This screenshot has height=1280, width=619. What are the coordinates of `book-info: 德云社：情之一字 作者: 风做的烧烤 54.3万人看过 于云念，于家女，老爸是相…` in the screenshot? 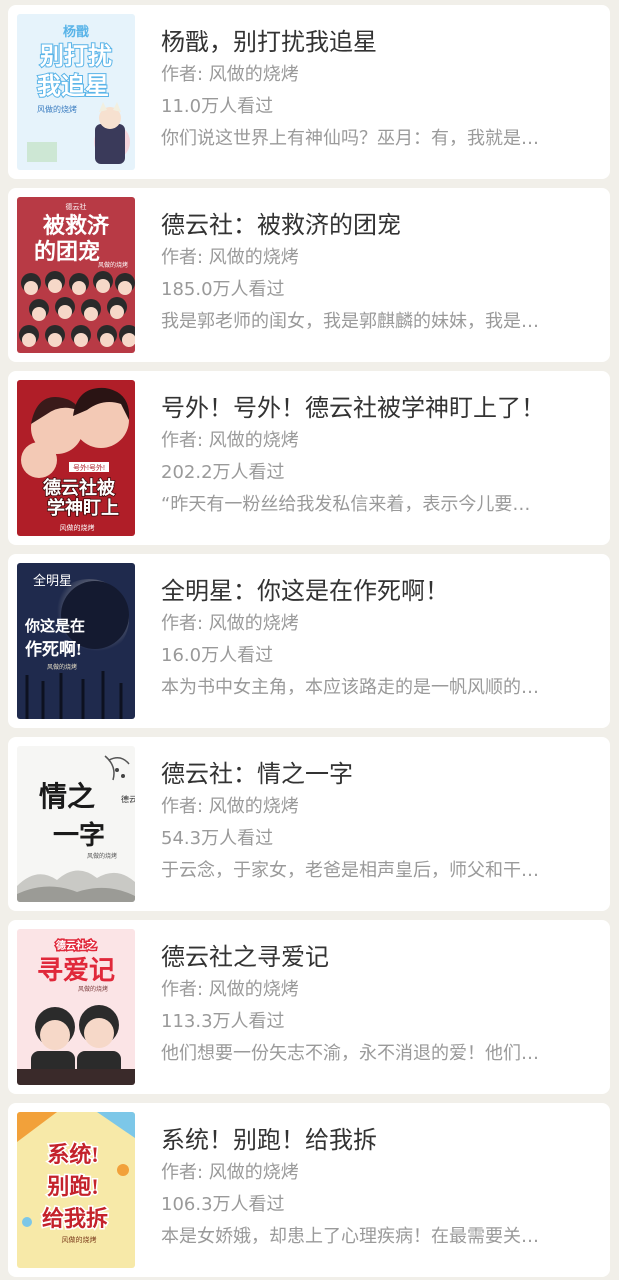 It's located at (378, 821).